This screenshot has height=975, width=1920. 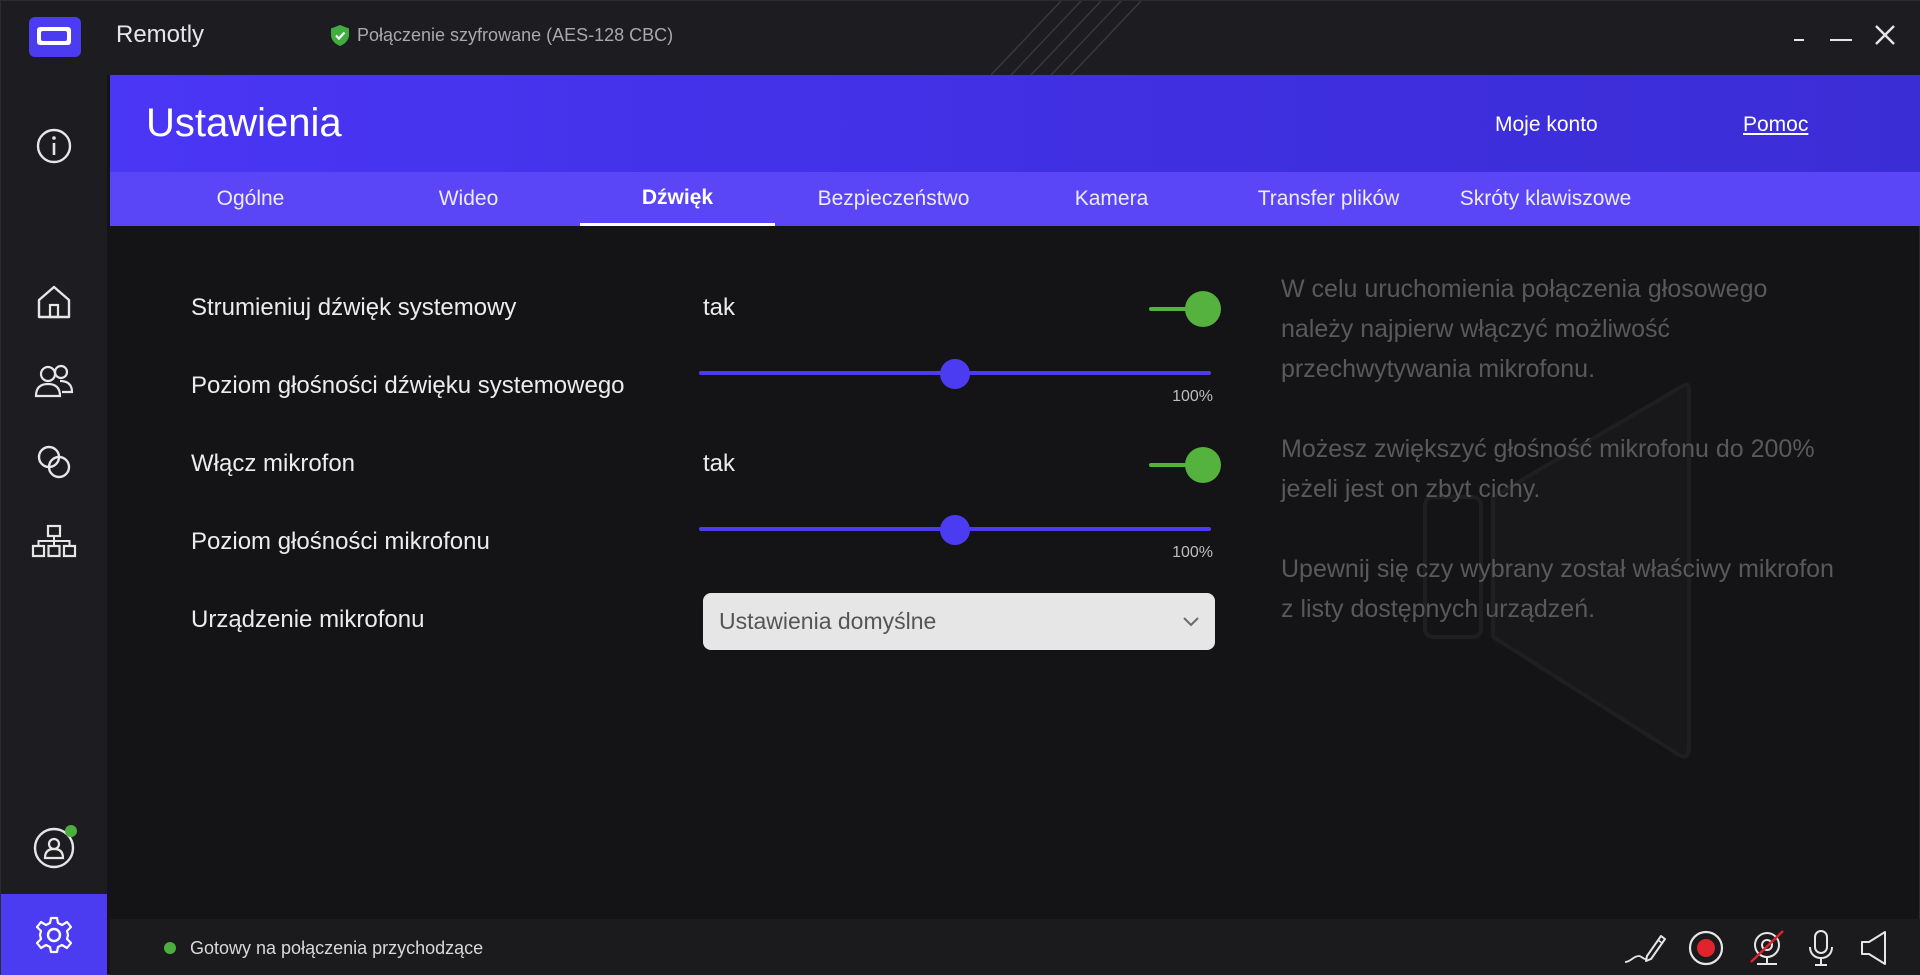 What do you see at coordinates (160, 34) in the screenshot?
I see `app-name: Remotly` at bounding box center [160, 34].